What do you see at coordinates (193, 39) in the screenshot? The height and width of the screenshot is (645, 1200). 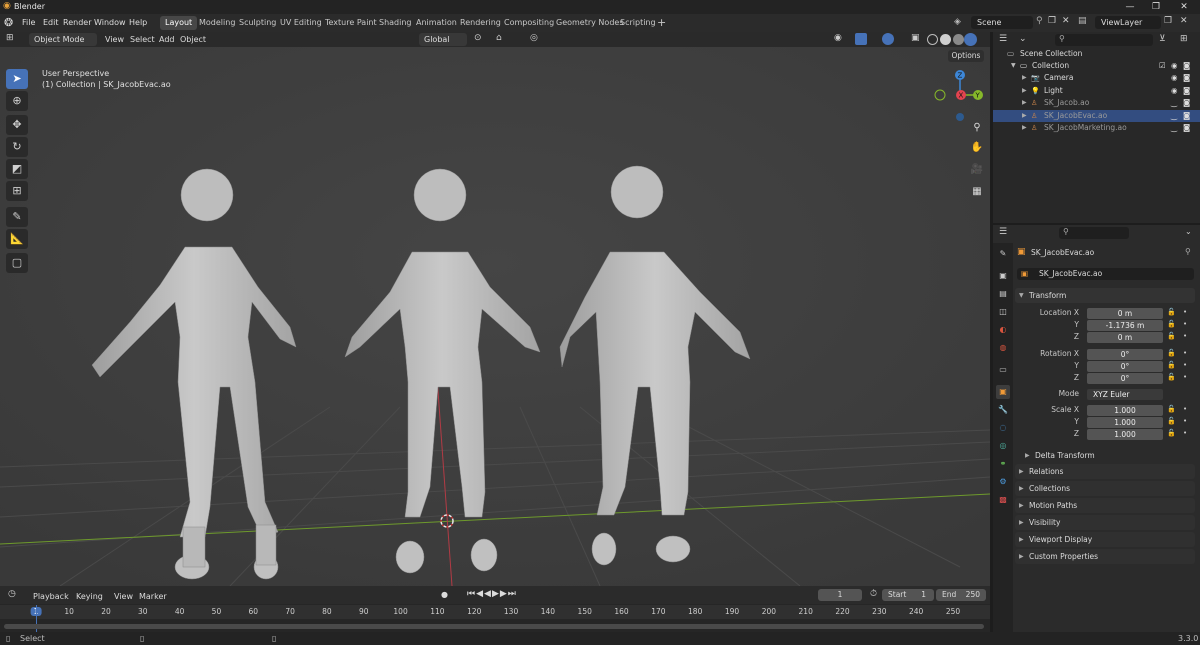 I see `menu-object: Object` at bounding box center [193, 39].